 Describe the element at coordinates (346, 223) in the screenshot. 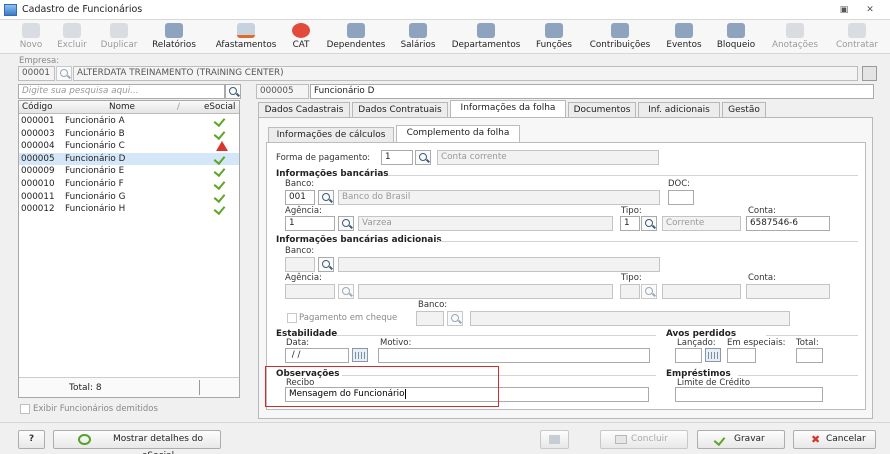

I see `agencia-search-icon` at that location.